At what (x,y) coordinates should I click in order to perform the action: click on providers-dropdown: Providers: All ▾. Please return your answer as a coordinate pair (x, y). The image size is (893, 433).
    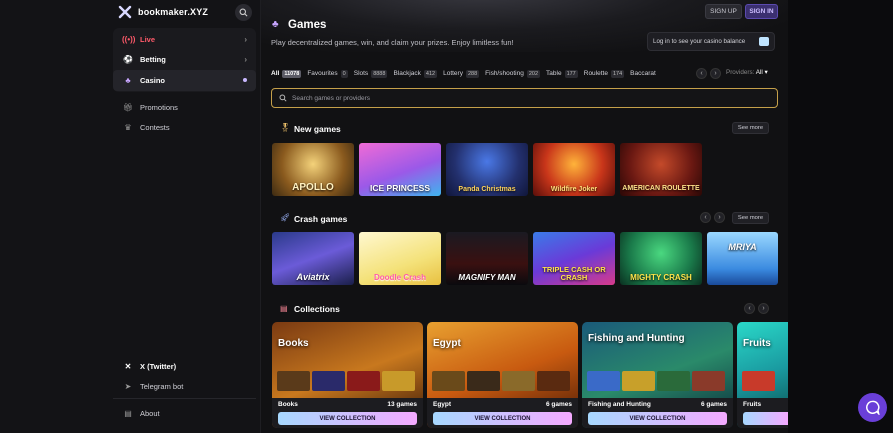
    Looking at the image, I should click on (747, 72).